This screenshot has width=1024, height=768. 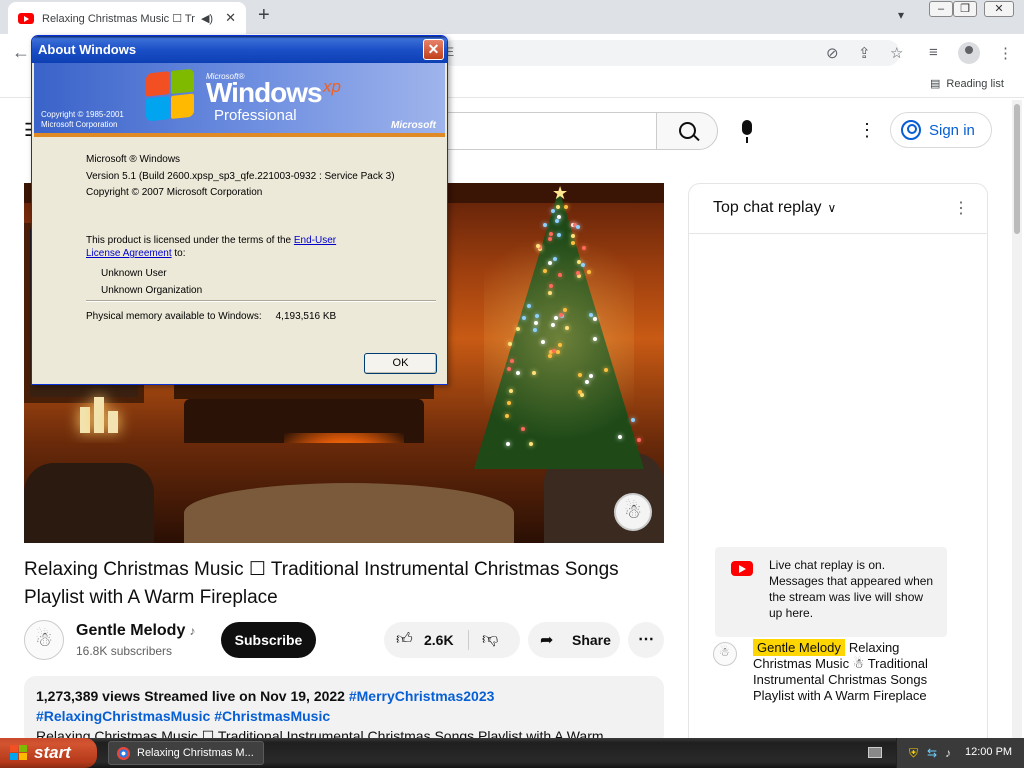 What do you see at coordinates (98, 413) in the screenshot?
I see `scene-candles` at bounding box center [98, 413].